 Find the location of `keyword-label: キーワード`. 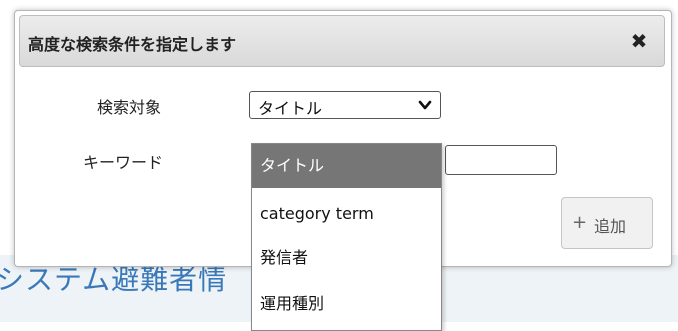

keyword-label: キーワード is located at coordinates (123, 162).